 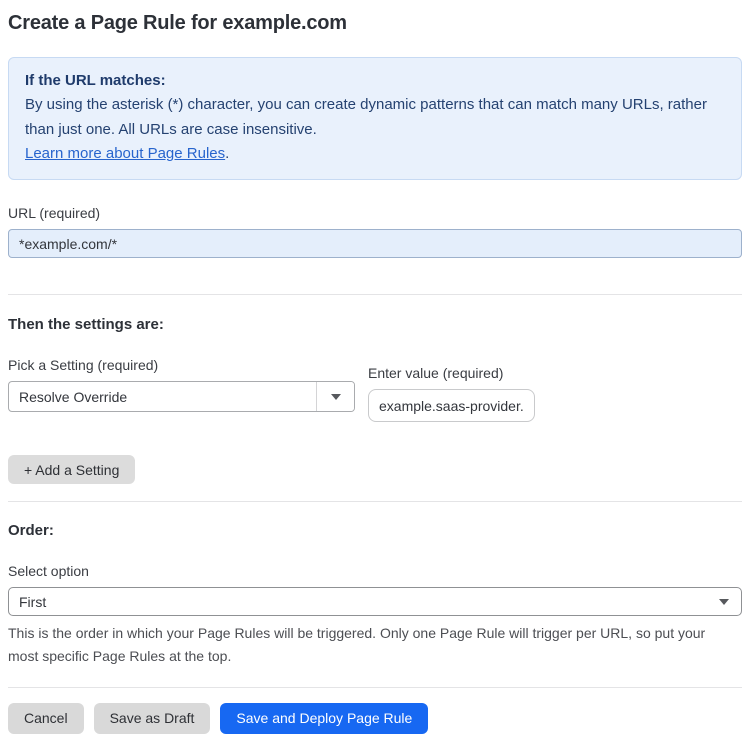 I want to click on setting-dropdown-arrow-button, so click(x=335, y=397).